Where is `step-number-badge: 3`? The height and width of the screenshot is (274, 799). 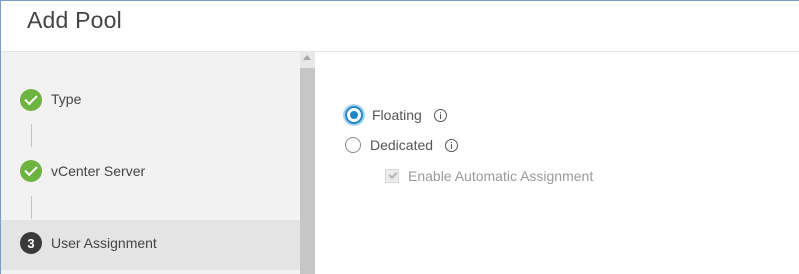
step-number-badge: 3 is located at coordinates (31, 243).